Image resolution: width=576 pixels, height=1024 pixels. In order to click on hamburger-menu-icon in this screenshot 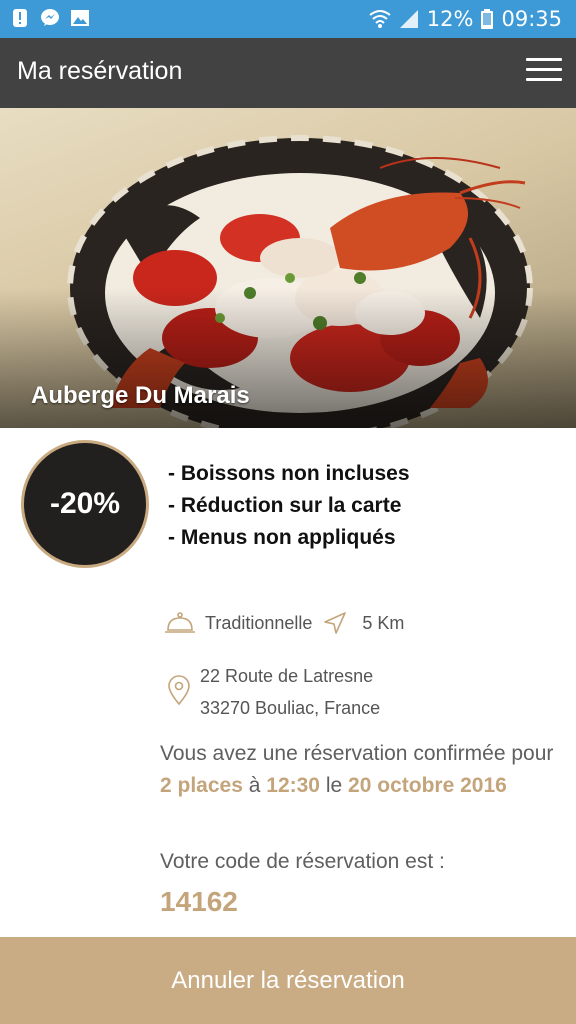, I will do `click(544, 73)`.